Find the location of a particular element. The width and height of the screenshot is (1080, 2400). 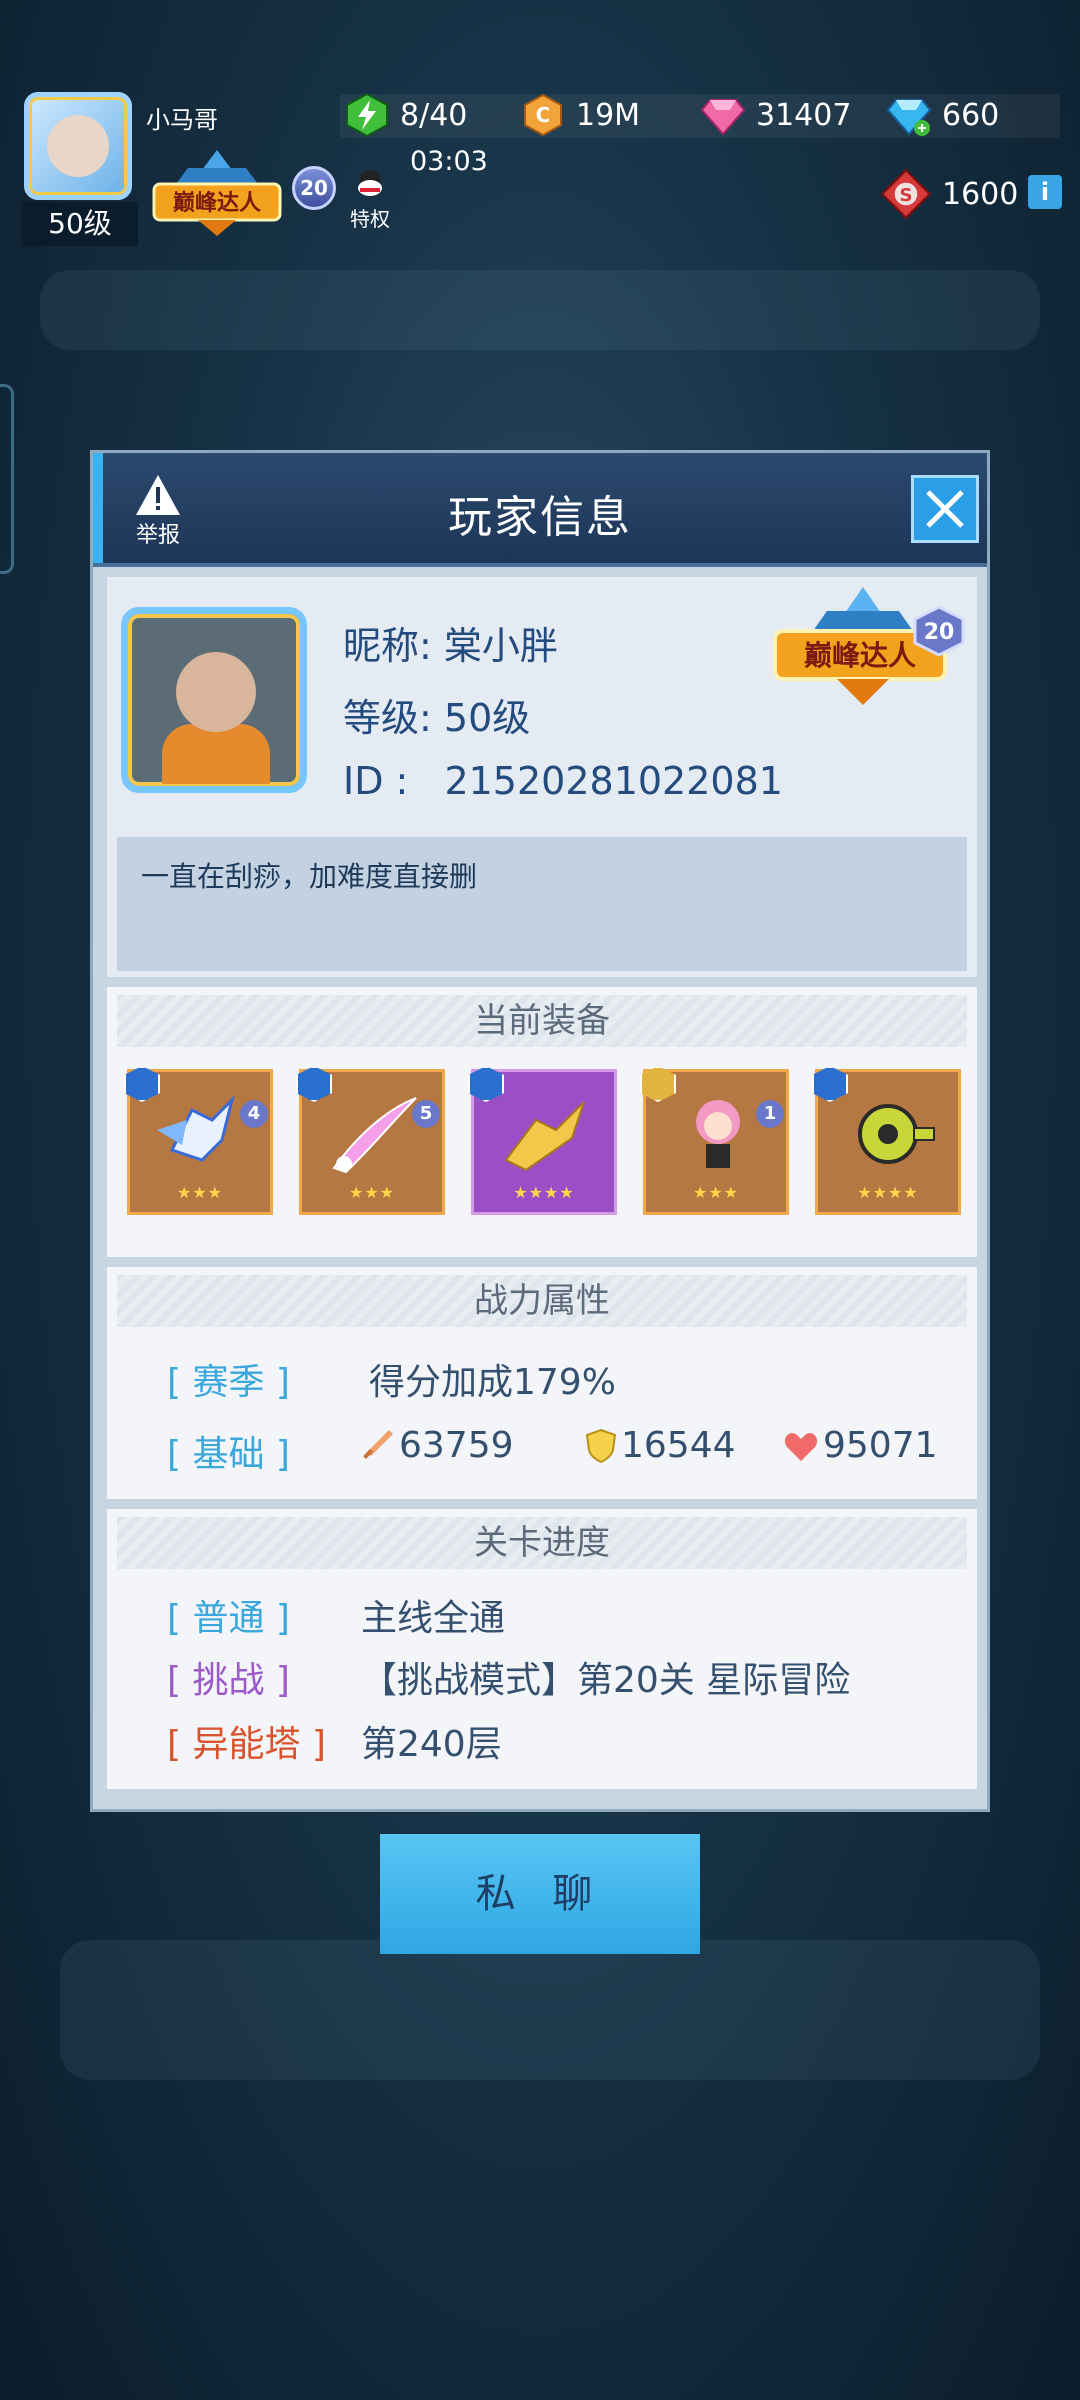

nickname-value: 棠小胖 is located at coordinates (500, 646).